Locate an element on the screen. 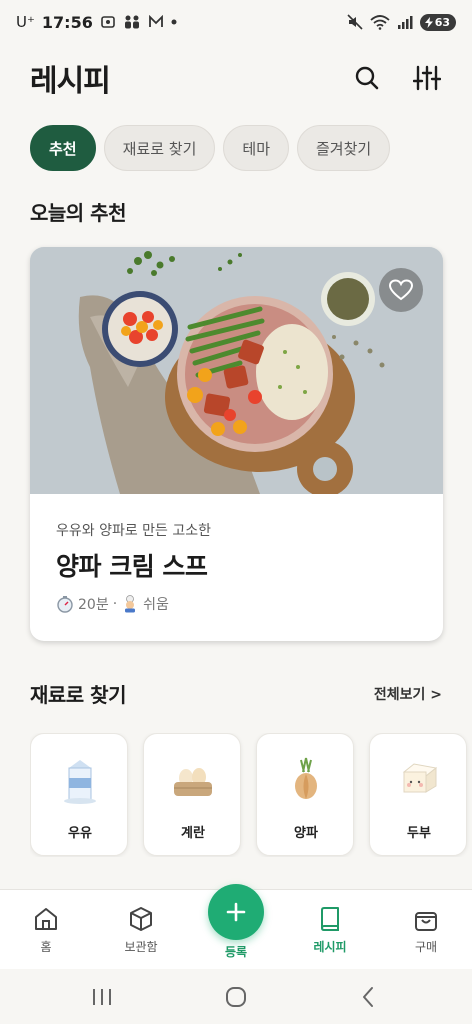 Image resolution: width=472 pixels, height=1024 pixels. people-icon is located at coordinates (131, 22).